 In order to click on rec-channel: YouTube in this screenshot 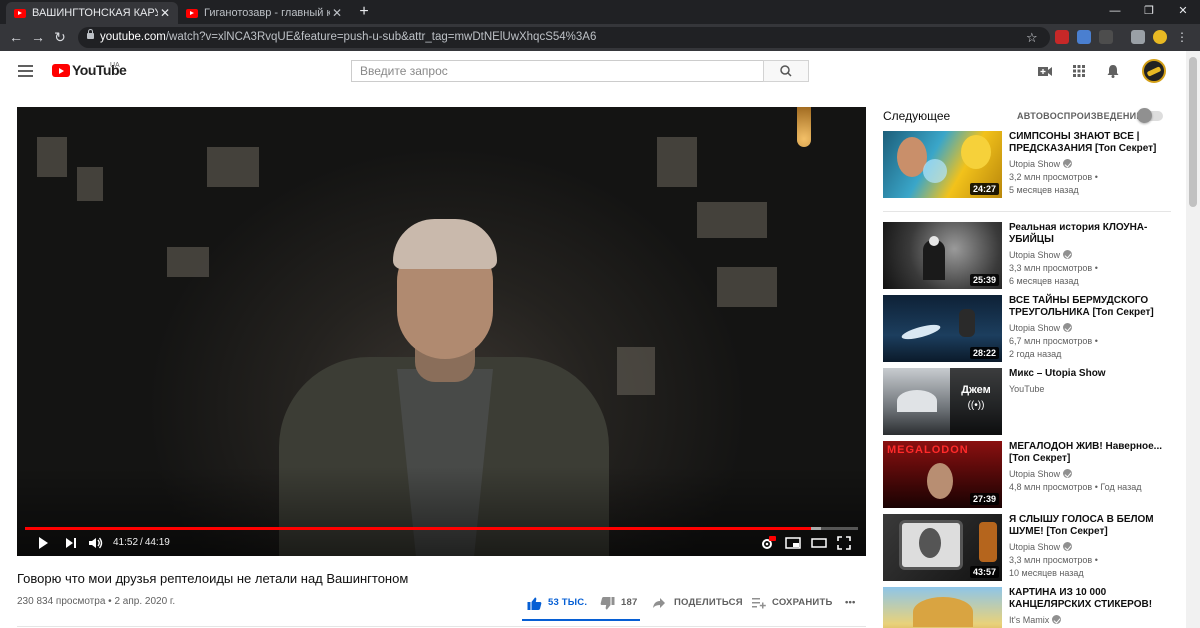, I will do `click(1026, 389)`.